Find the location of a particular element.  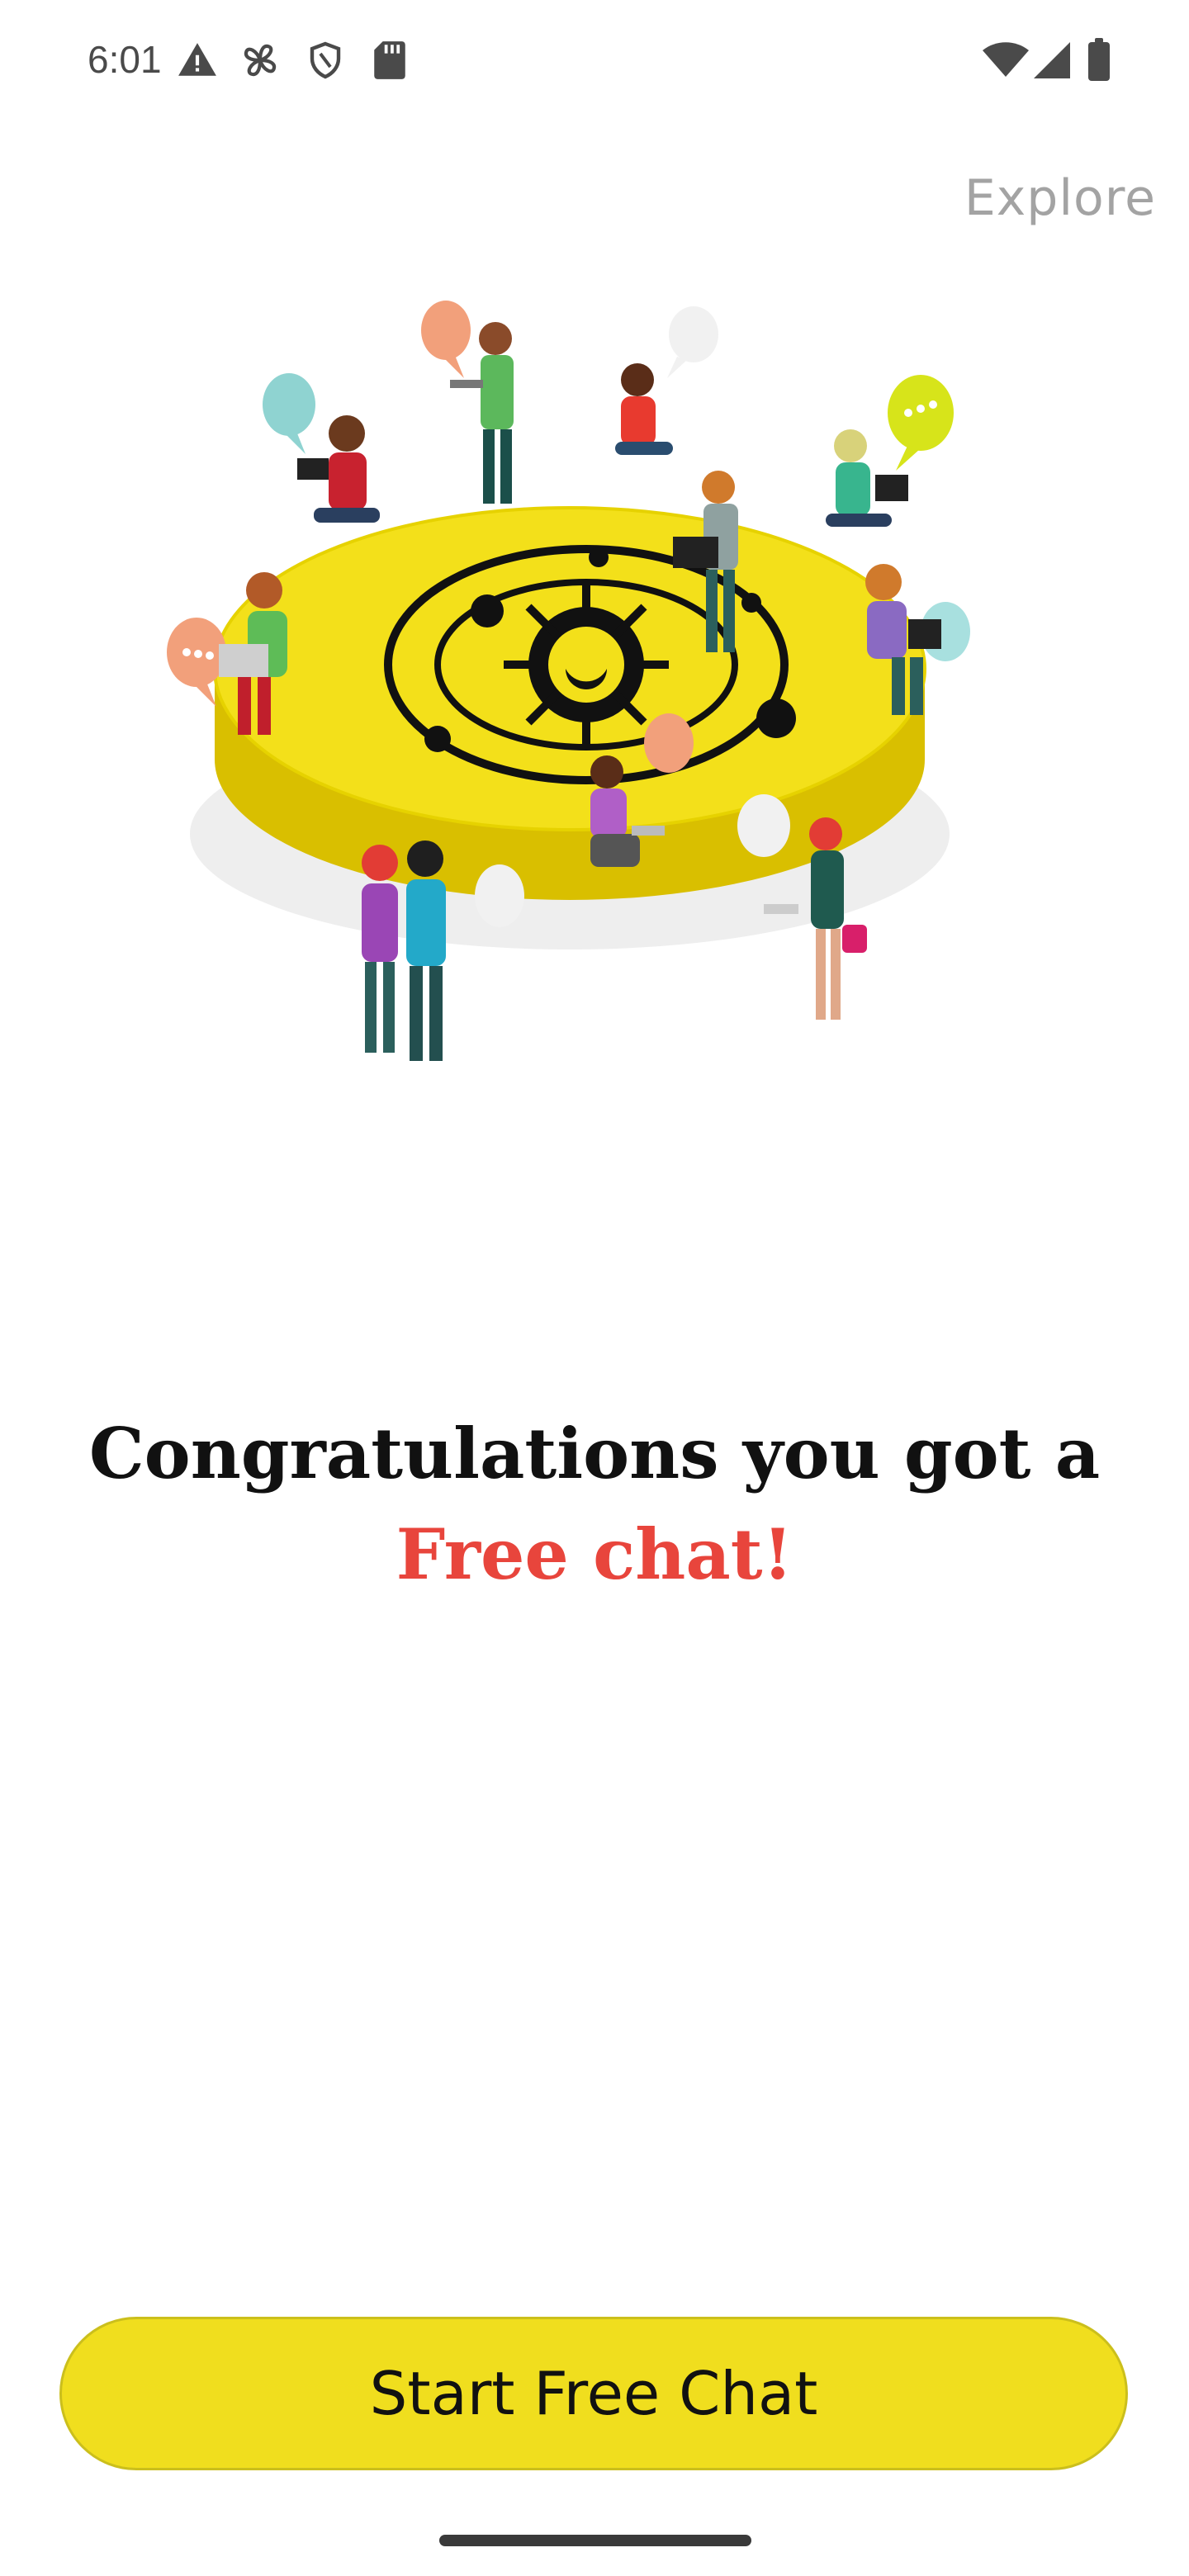

fan-icon is located at coordinates (260, 60).